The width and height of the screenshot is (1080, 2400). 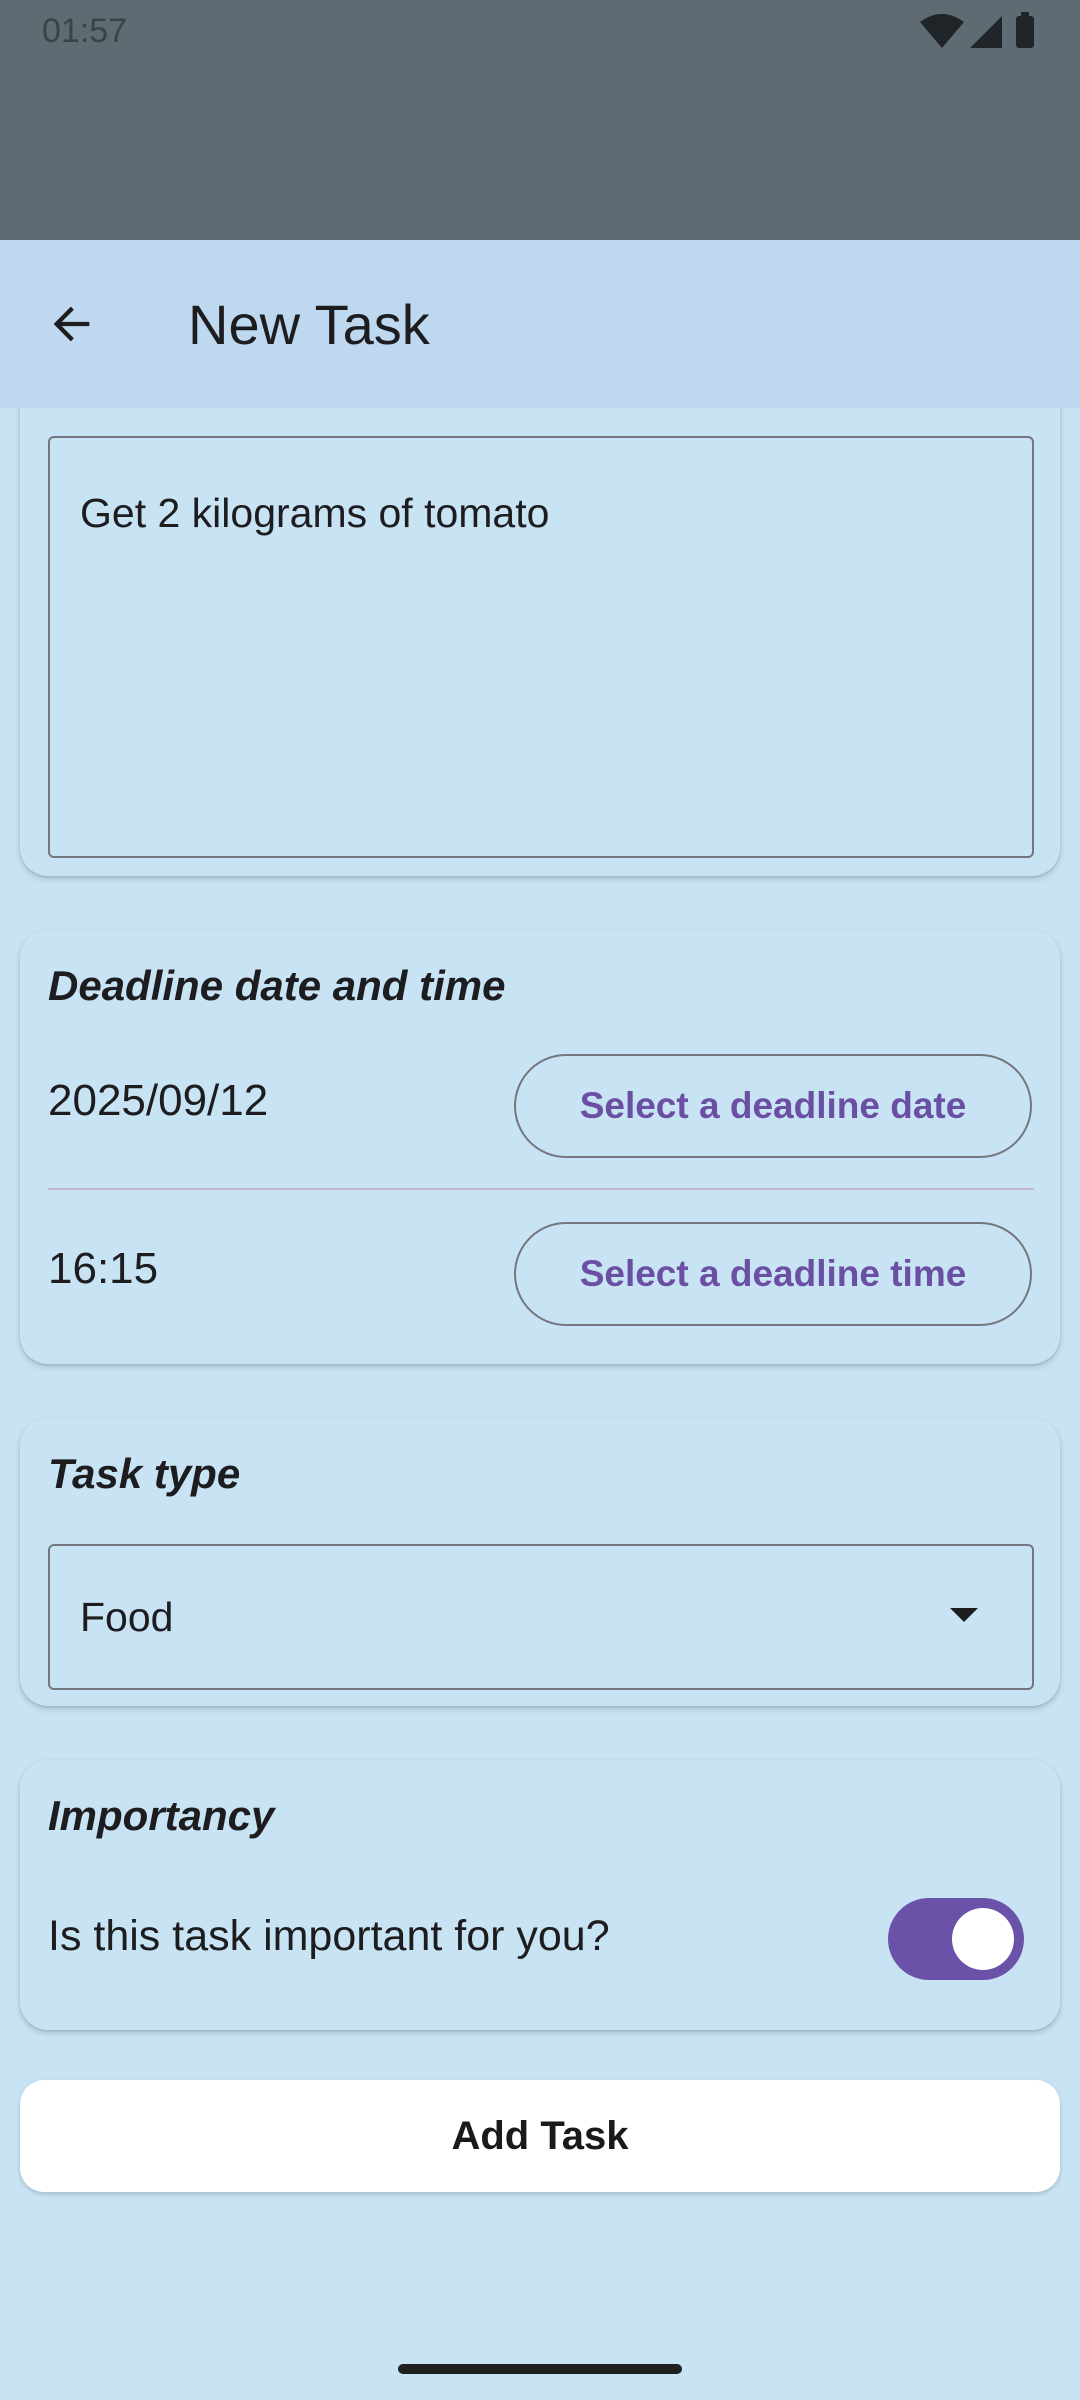 I want to click on toggle-knob, so click(x=983, y=1939).